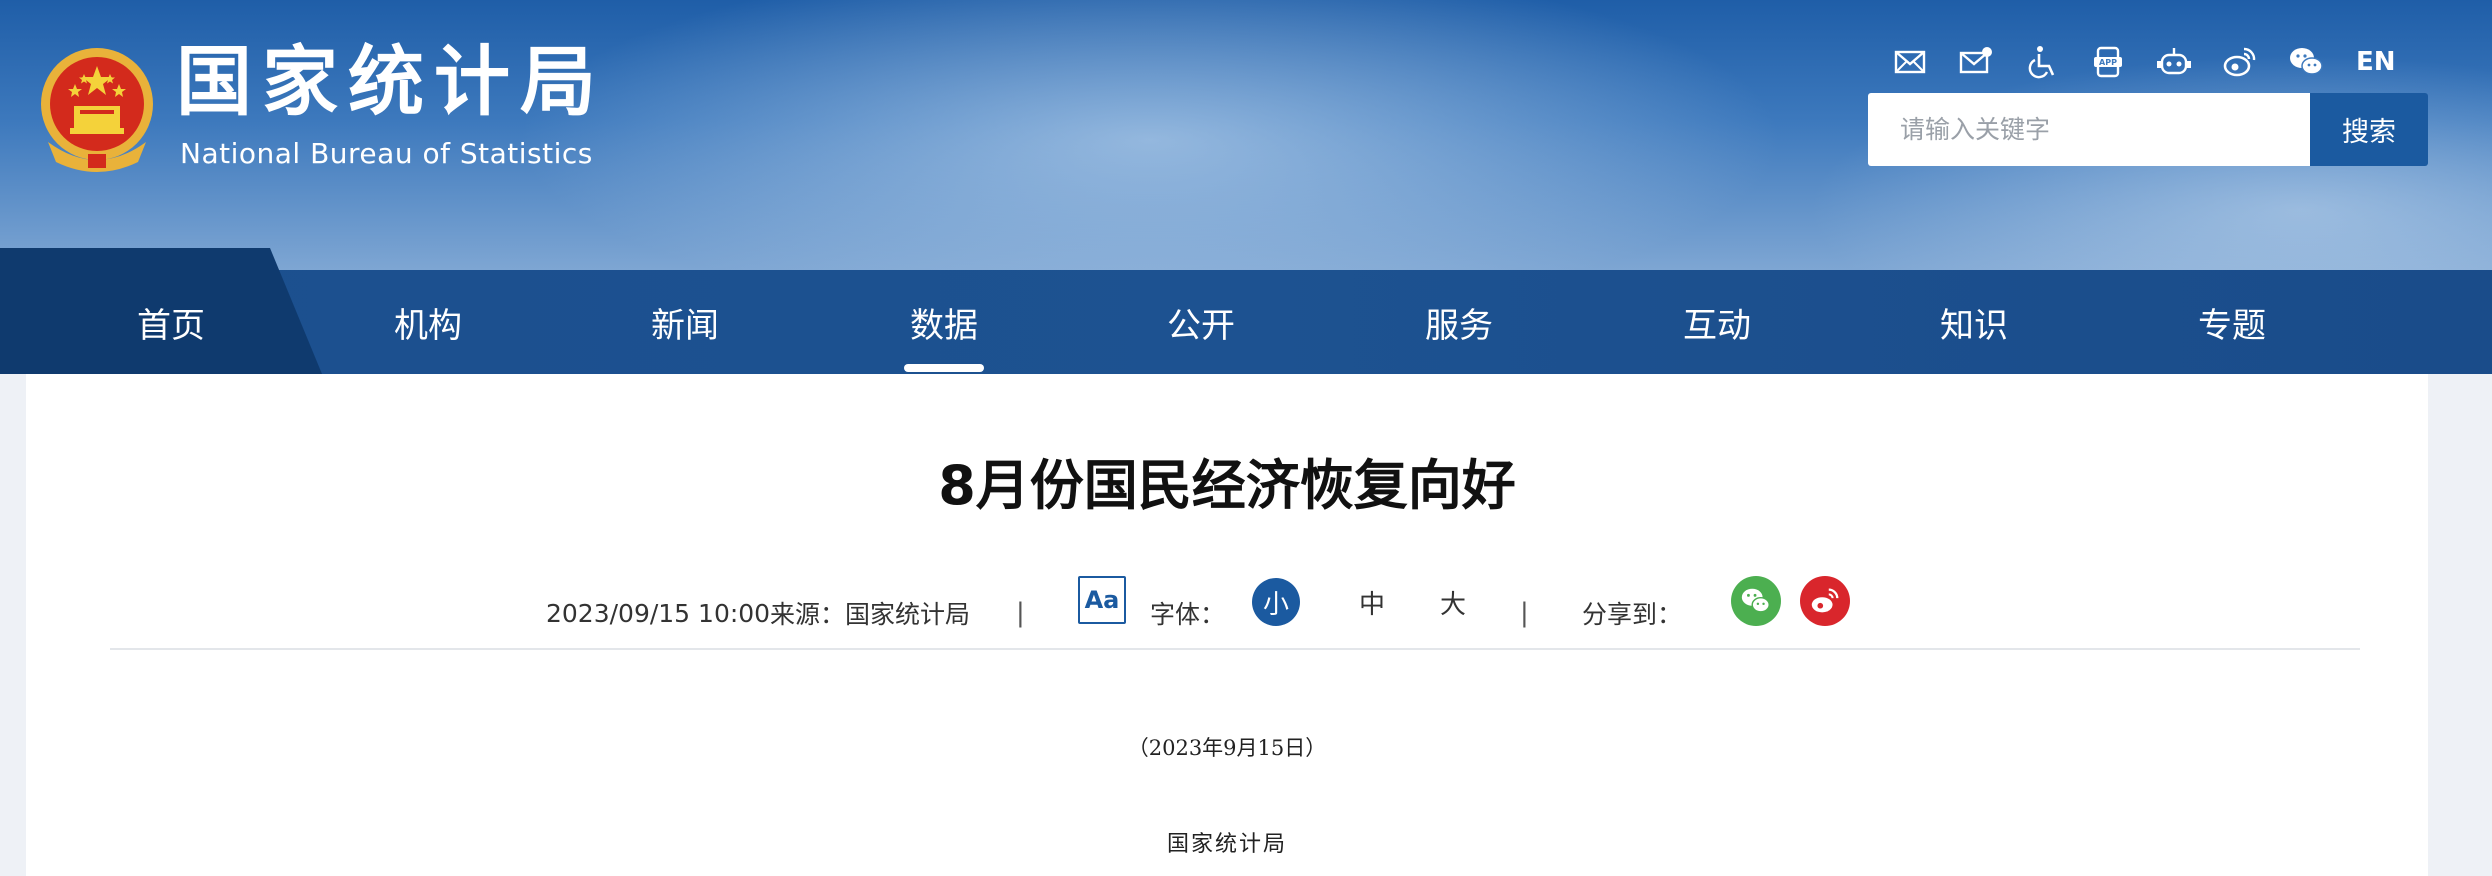  I want to click on share-wechat-button, so click(1756, 601).